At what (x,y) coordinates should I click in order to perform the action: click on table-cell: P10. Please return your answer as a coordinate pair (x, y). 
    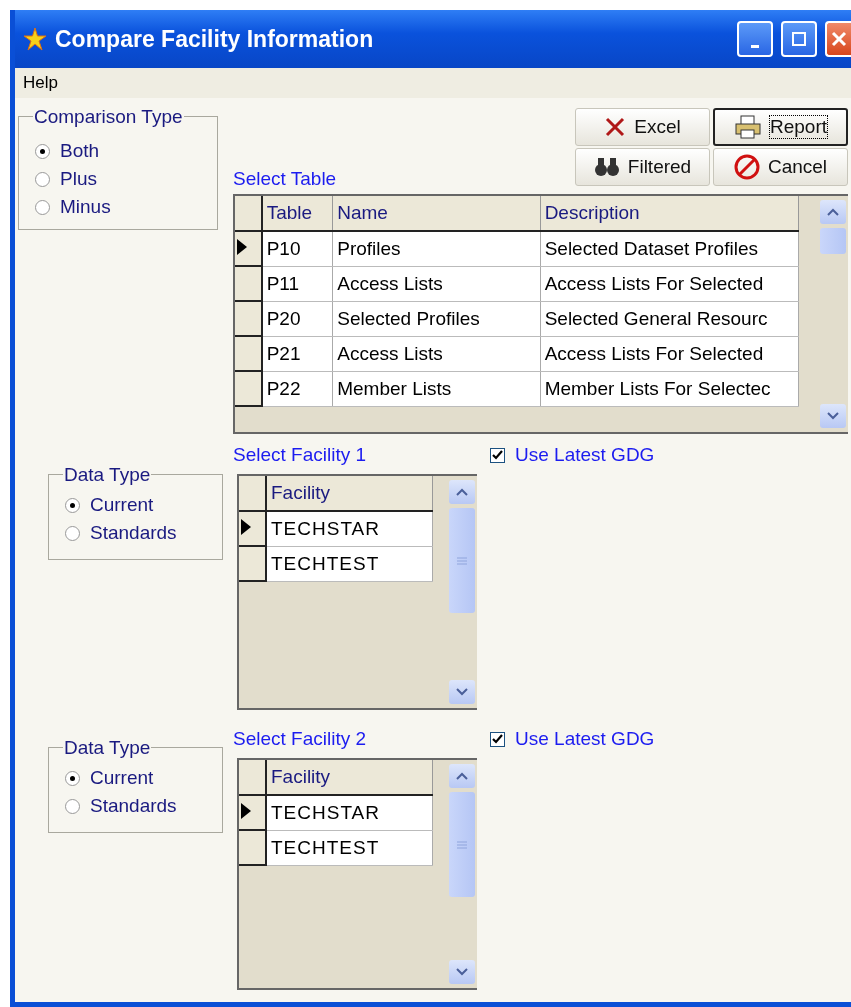
    Looking at the image, I should click on (297, 248).